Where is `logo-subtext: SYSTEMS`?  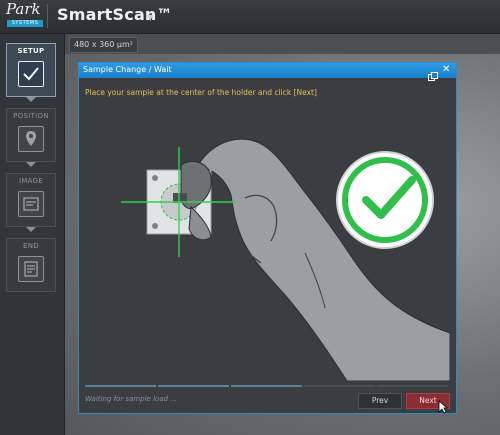 logo-subtext: SYSTEMS is located at coordinates (25, 23).